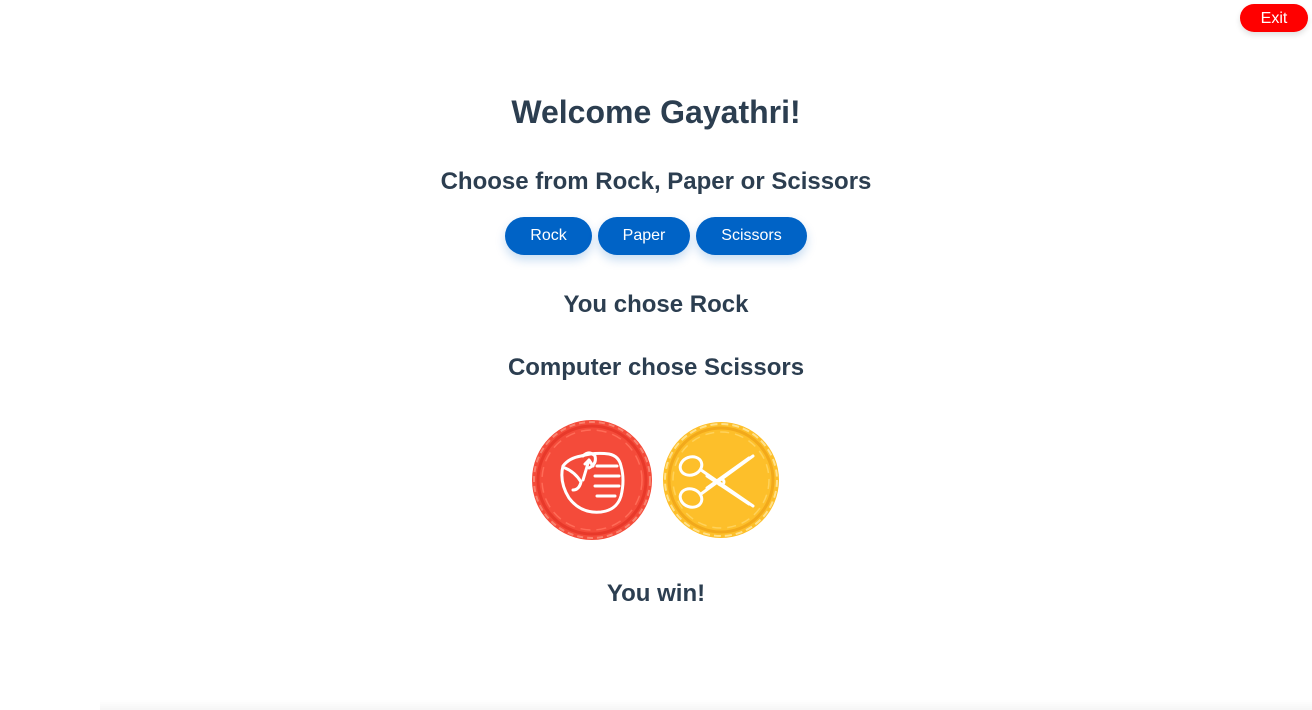  I want to click on welcome-title: Welcome Gayathri!, so click(656, 112).